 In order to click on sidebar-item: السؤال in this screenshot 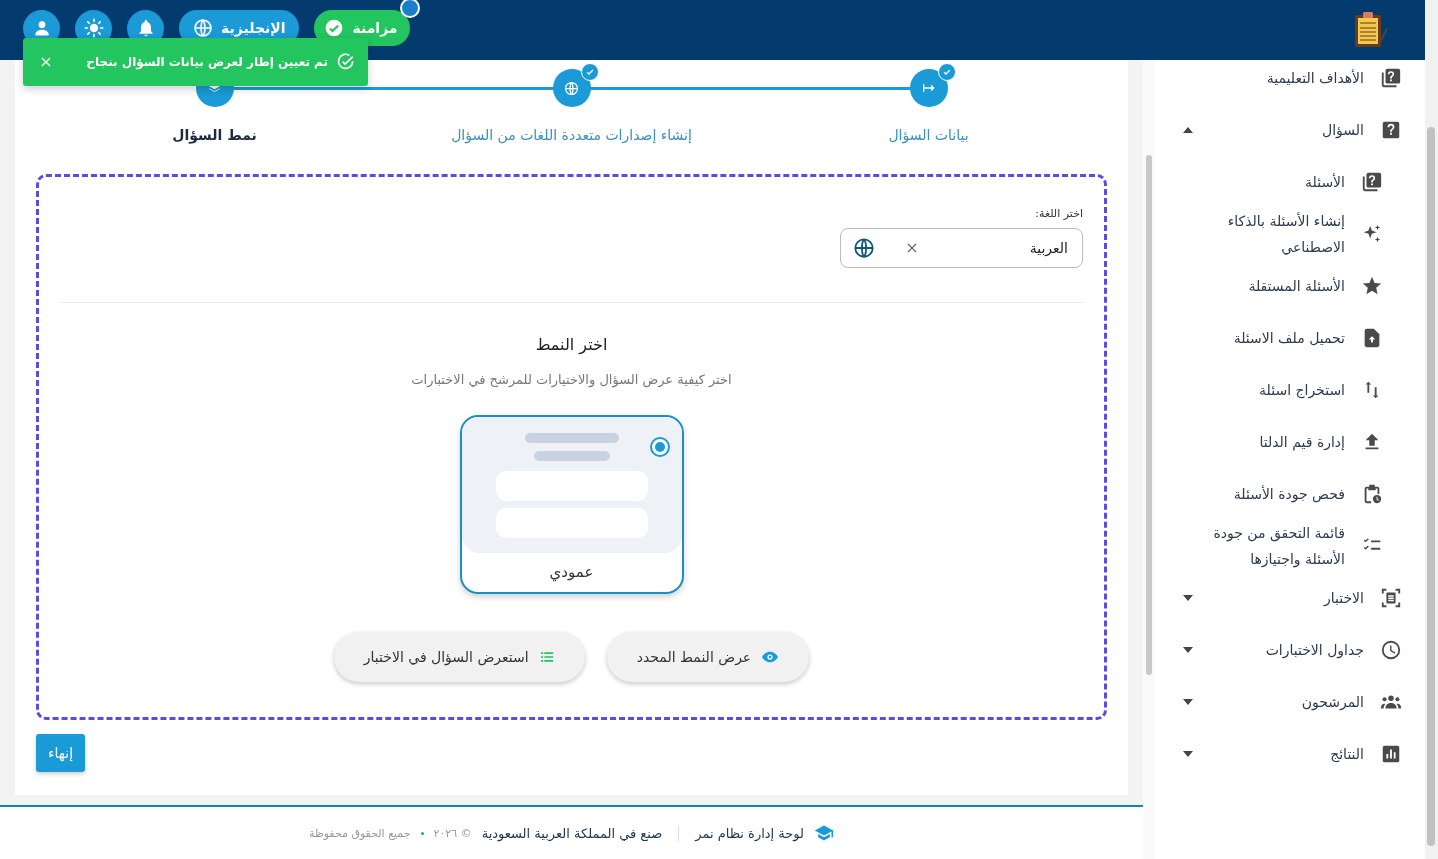, I will do `click(1290, 130)`.